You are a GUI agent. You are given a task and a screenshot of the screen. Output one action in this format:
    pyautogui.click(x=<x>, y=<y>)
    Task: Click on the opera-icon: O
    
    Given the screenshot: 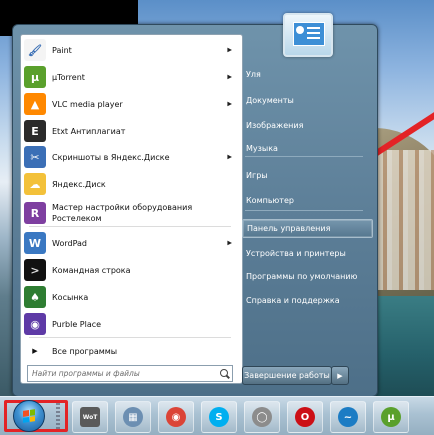 What is the action you would take?
    pyautogui.click(x=305, y=417)
    